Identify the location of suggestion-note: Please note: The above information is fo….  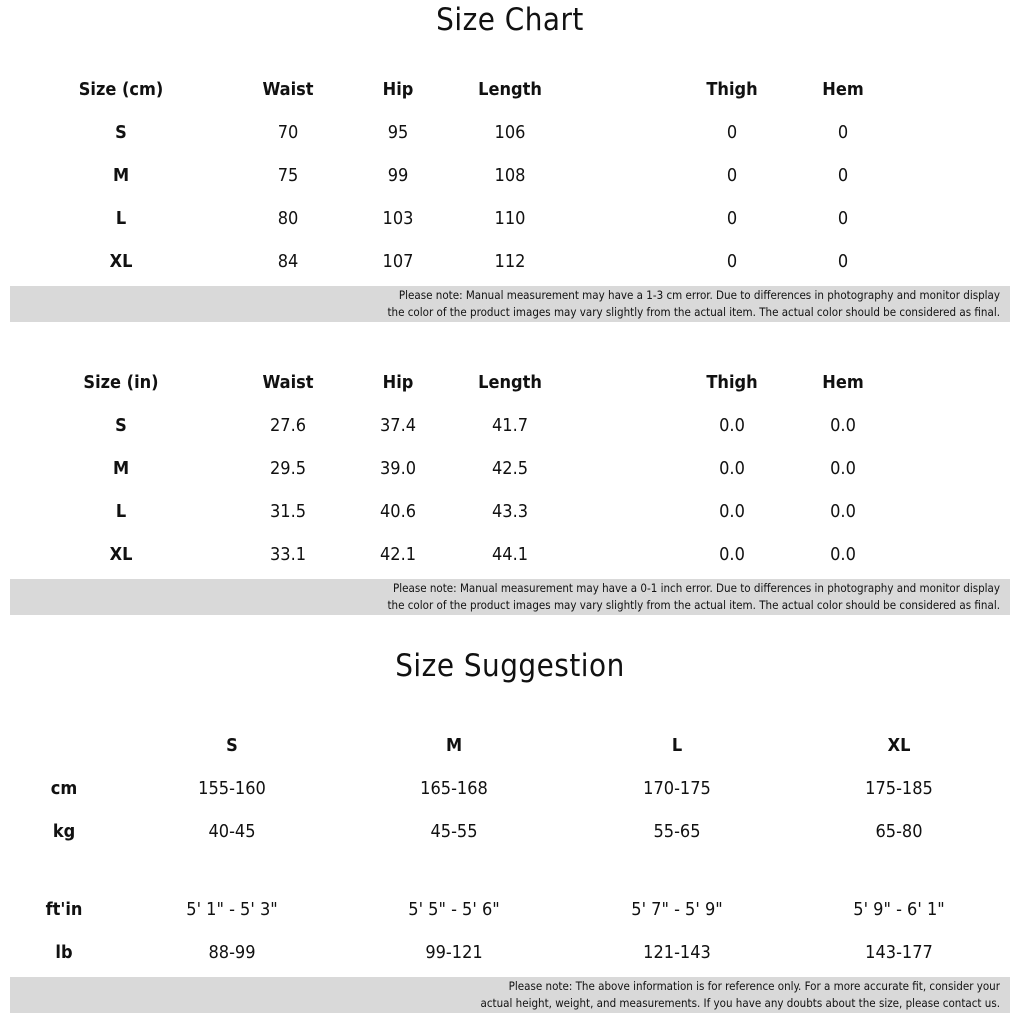
(510, 995).